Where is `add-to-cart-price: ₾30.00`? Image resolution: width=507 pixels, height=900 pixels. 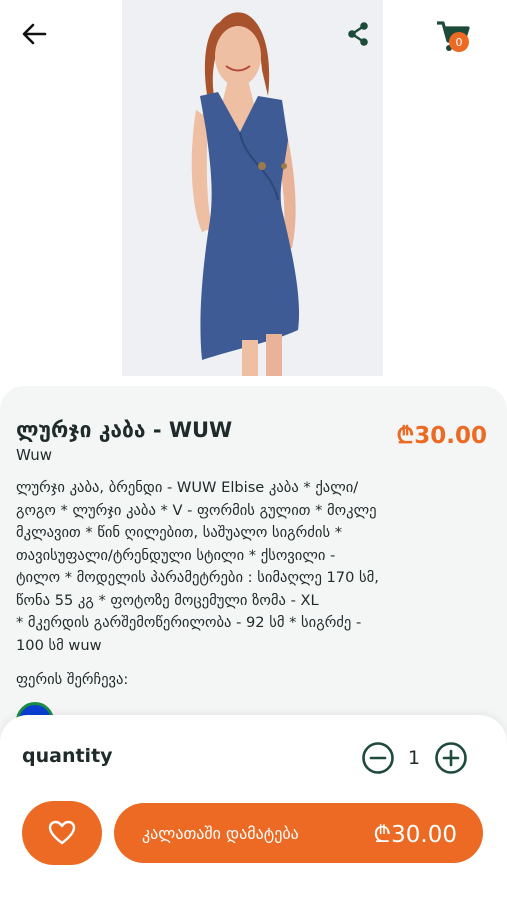
add-to-cart-price: ₾30.00 is located at coordinates (415, 835).